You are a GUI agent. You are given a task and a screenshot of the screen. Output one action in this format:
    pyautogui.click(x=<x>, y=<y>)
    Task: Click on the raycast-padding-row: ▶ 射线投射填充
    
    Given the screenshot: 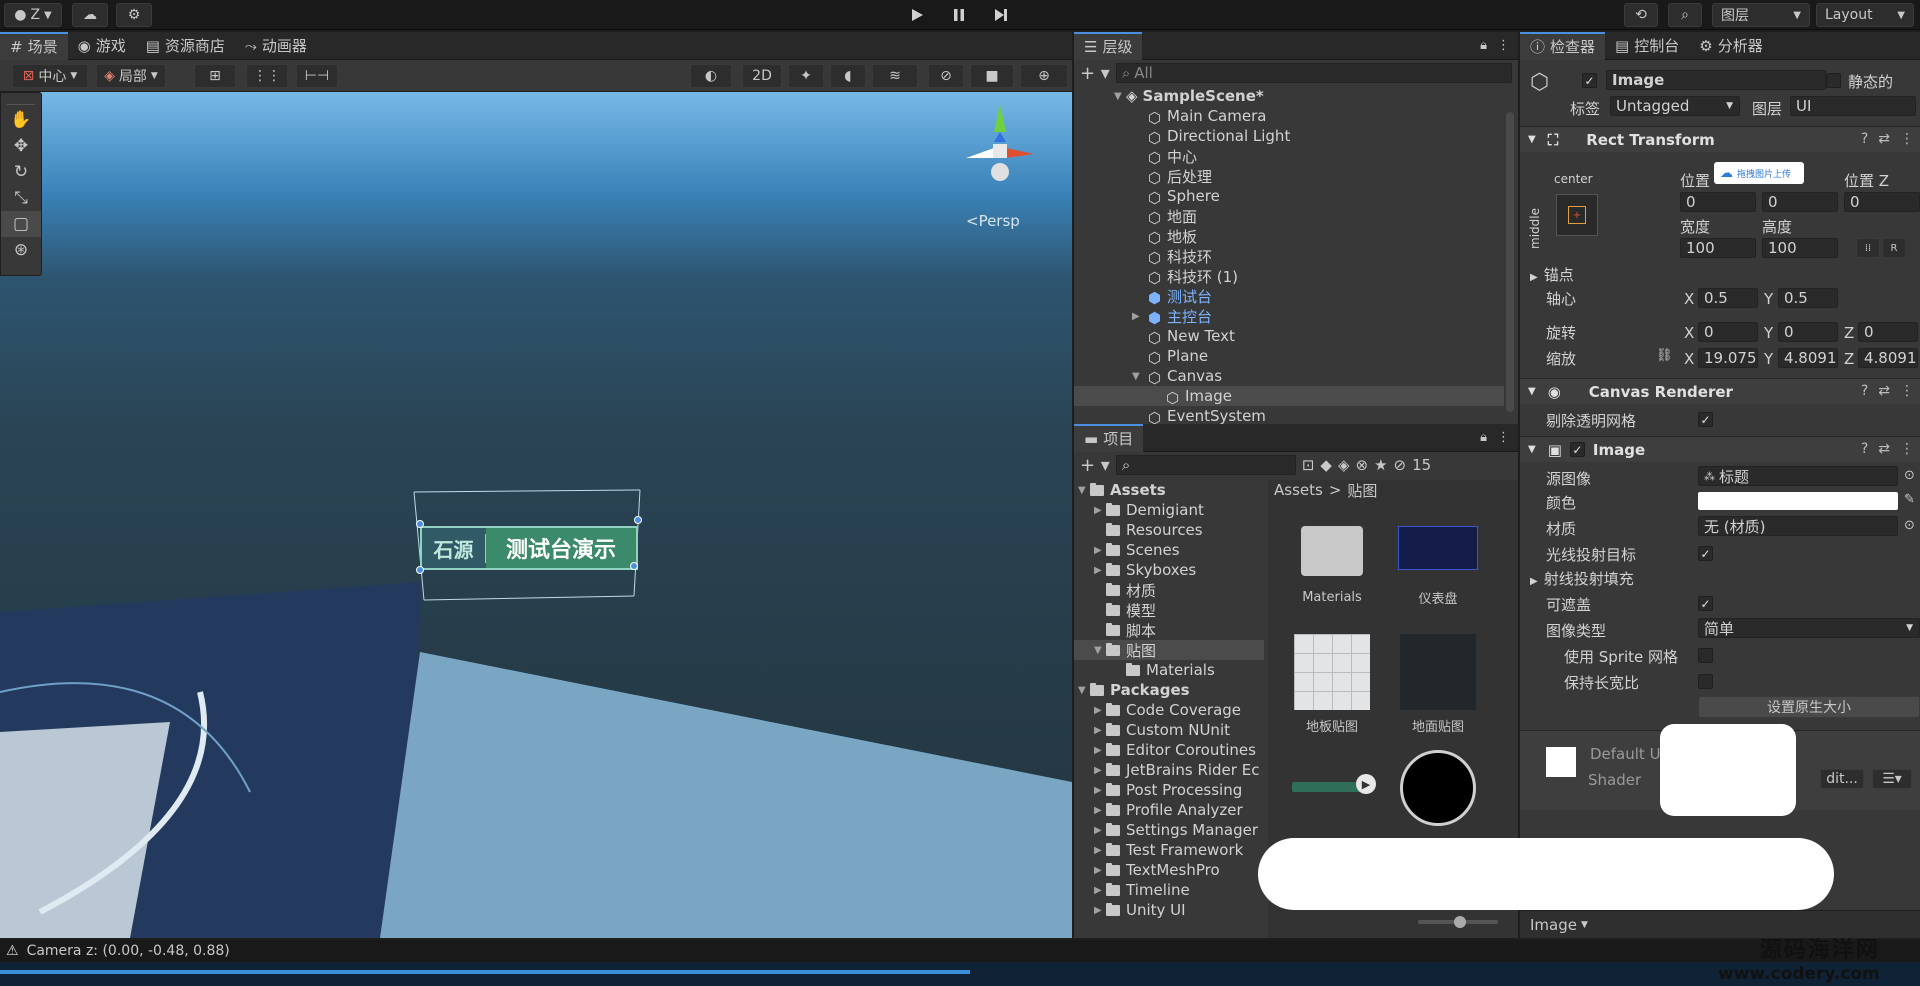 What is the action you would take?
    pyautogui.click(x=1582, y=578)
    